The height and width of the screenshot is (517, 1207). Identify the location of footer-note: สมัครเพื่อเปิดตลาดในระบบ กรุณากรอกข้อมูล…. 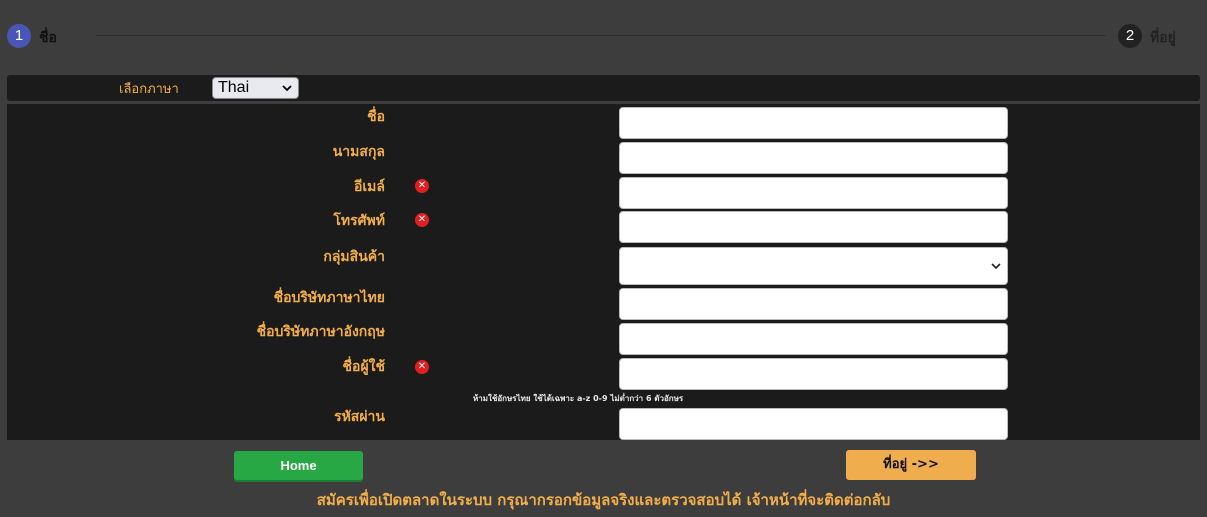
(603, 500).